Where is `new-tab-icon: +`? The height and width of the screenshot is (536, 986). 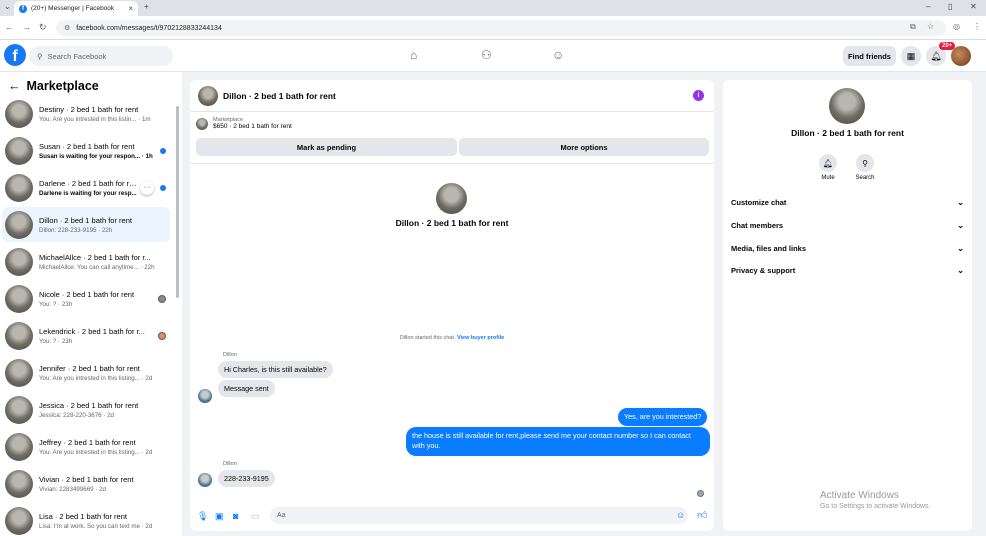 new-tab-icon: + is located at coordinates (146, 6).